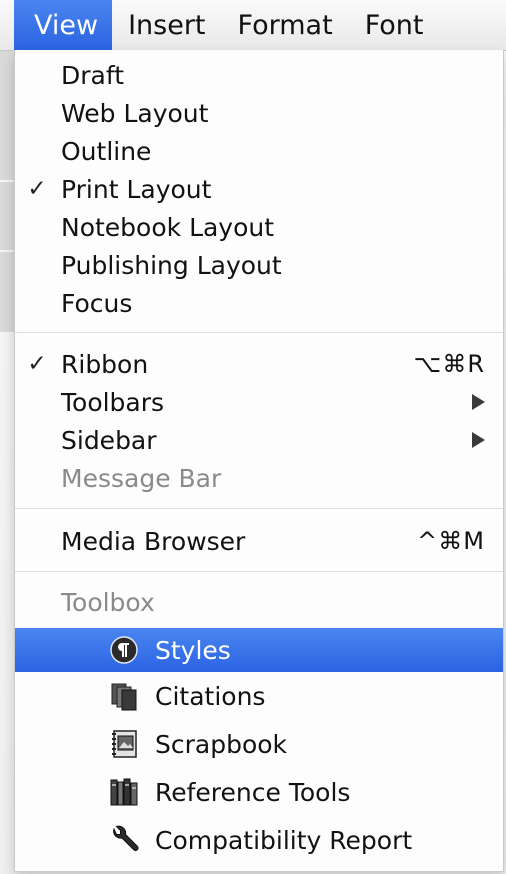 This screenshot has width=506, height=874. Describe the element at coordinates (253, 792) in the screenshot. I see `menu-item-label: Reference Tools` at that location.